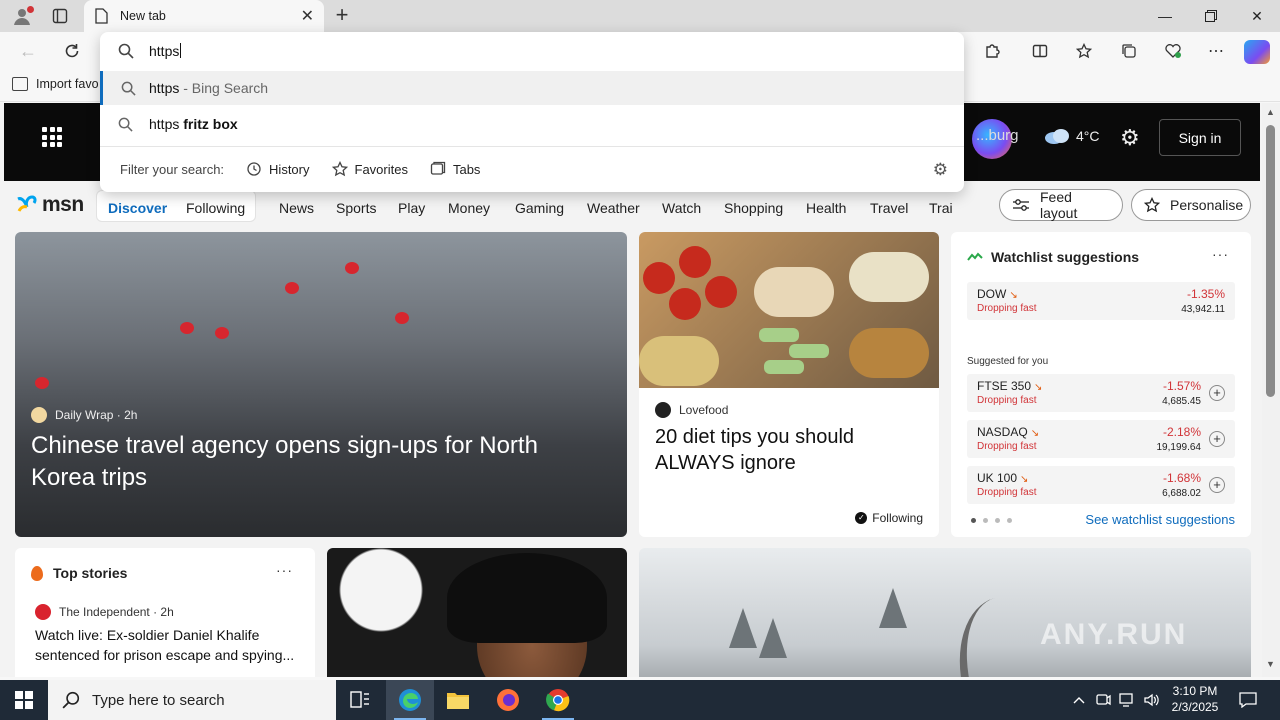 The height and width of the screenshot is (720, 1280). I want to click on feed-layout-button: Feed layout, so click(1061, 205).